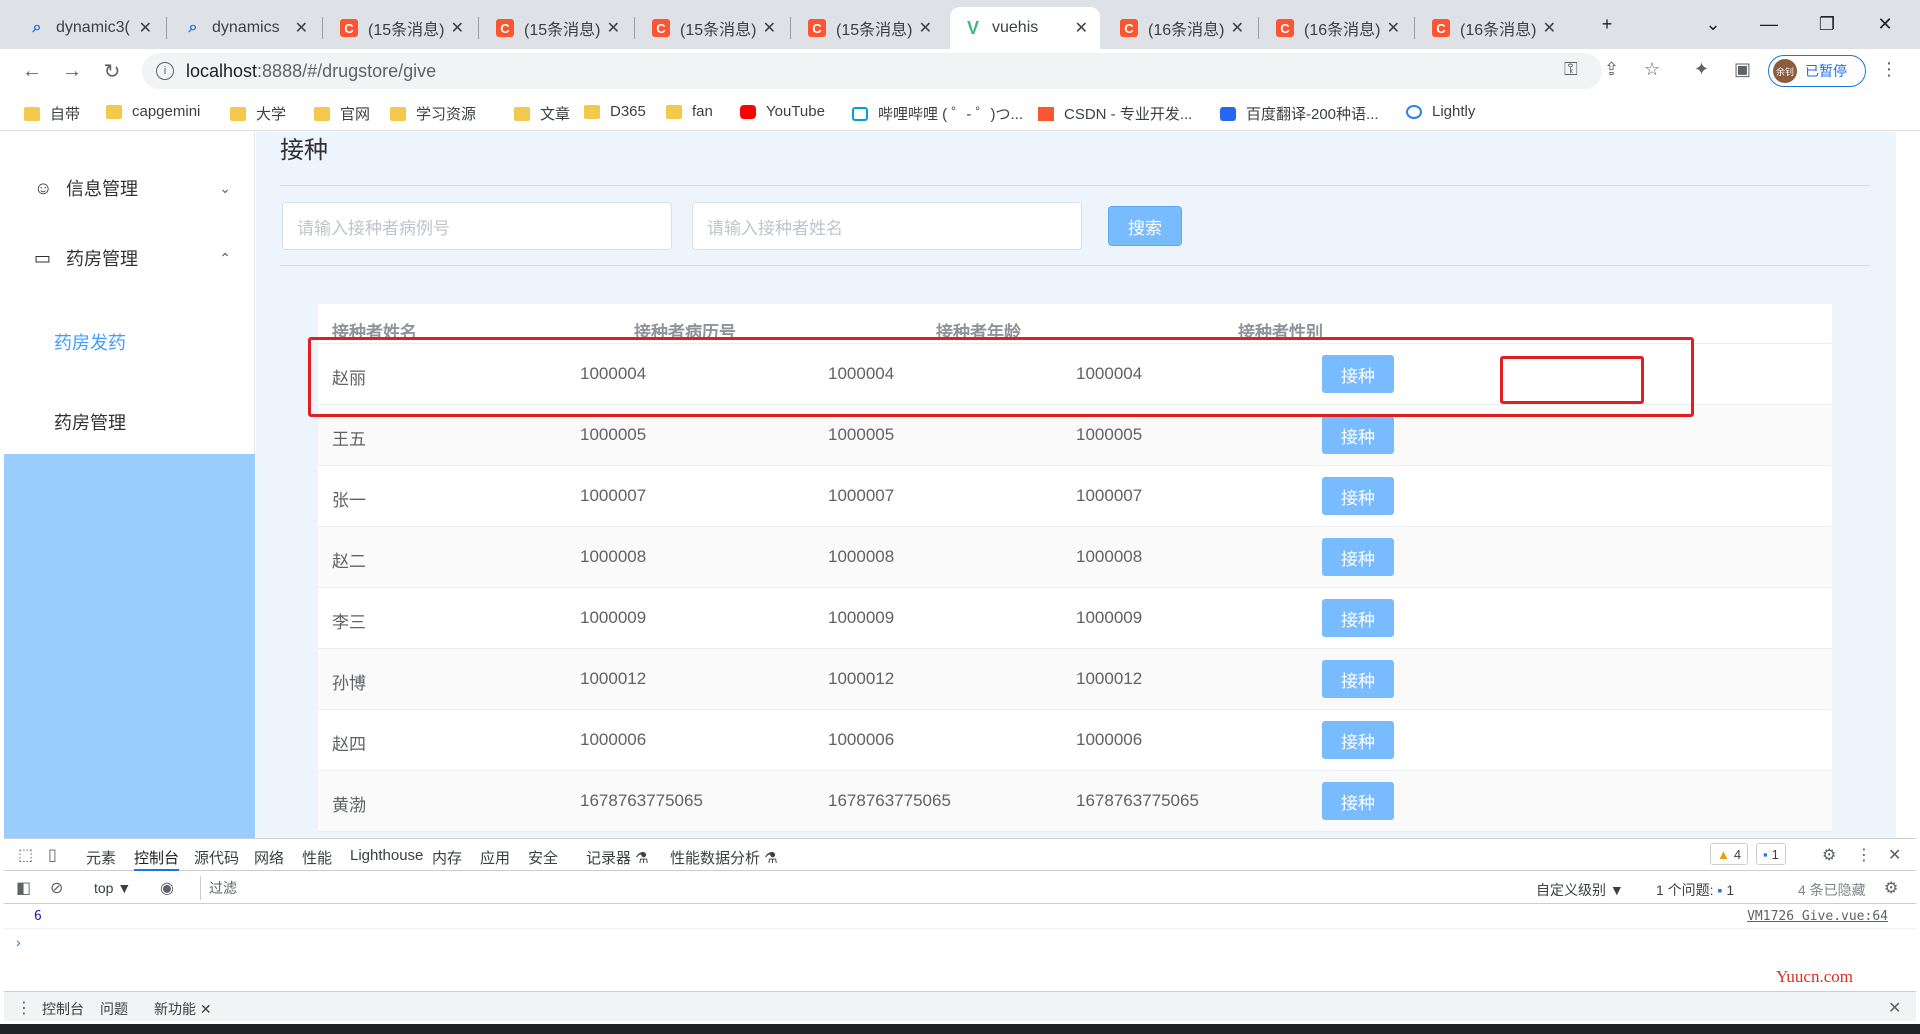 Image resolution: width=1920 pixels, height=1034 pixels. I want to click on share-icon: ⇪, so click(1611, 69).